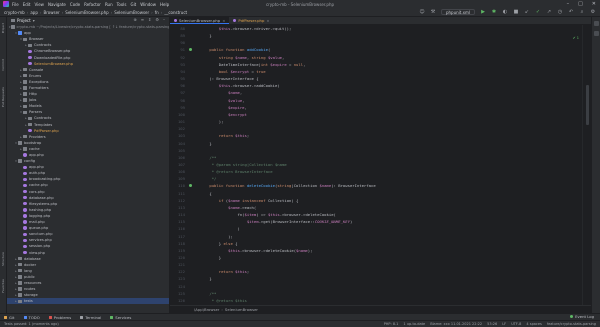 The image size is (600, 327). What do you see at coordinates (390, 71) in the screenshot?
I see `code-line: bool $encrypt = true` at bounding box center [390, 71].